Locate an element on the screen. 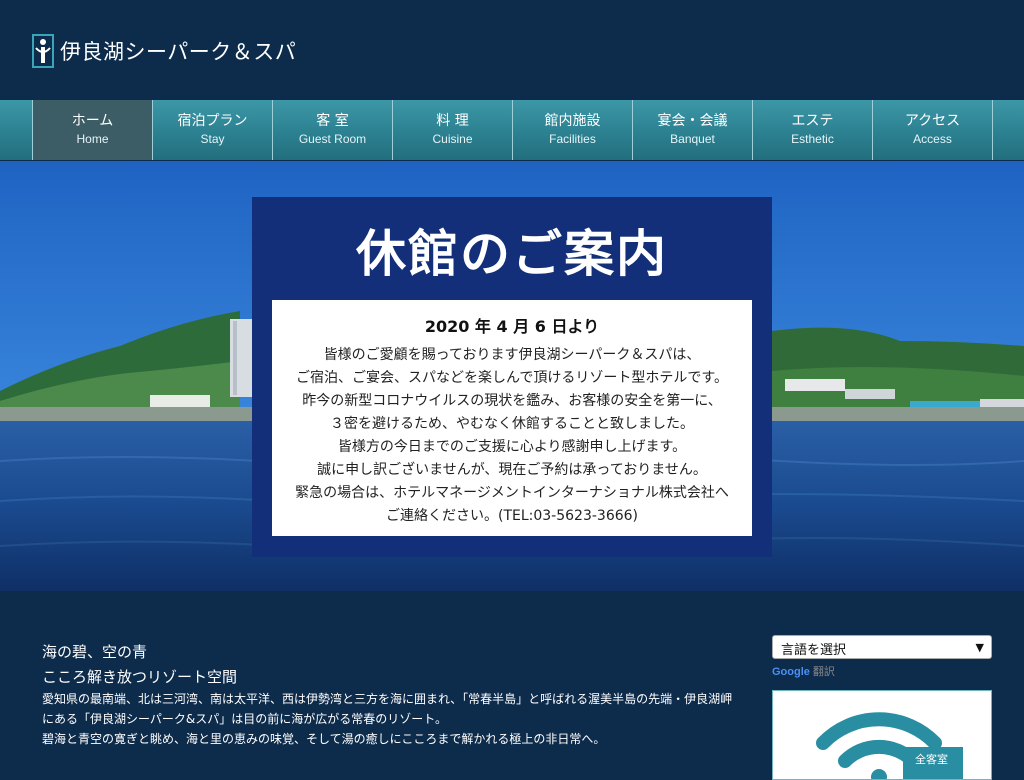  notice-line: 誠に申し訳ございませんが、現在ご予約は承っておりません。 is located at coordinates (512, 470).